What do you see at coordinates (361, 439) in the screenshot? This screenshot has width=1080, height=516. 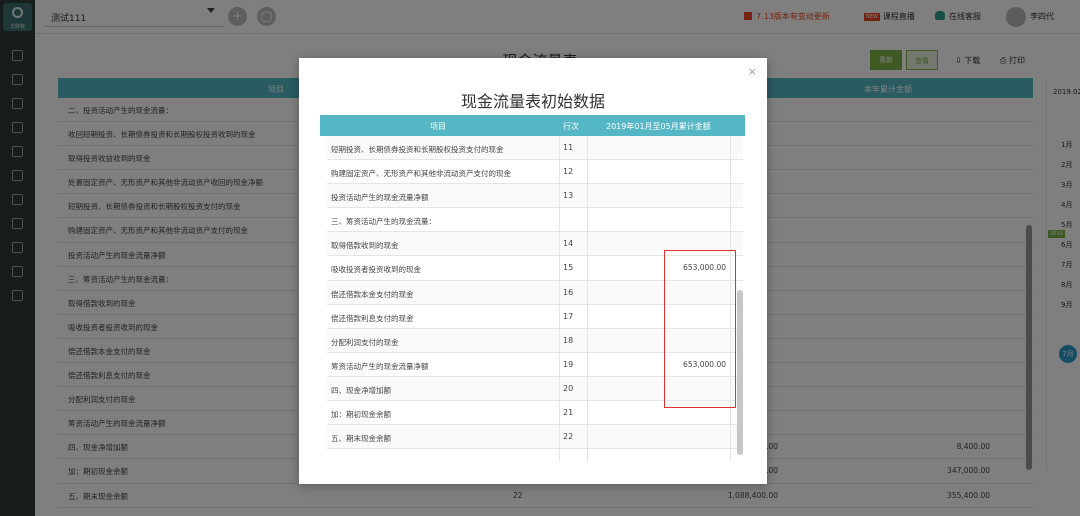 I see `row-item: 五、期末现金余额` at bounding box center [361, 439].